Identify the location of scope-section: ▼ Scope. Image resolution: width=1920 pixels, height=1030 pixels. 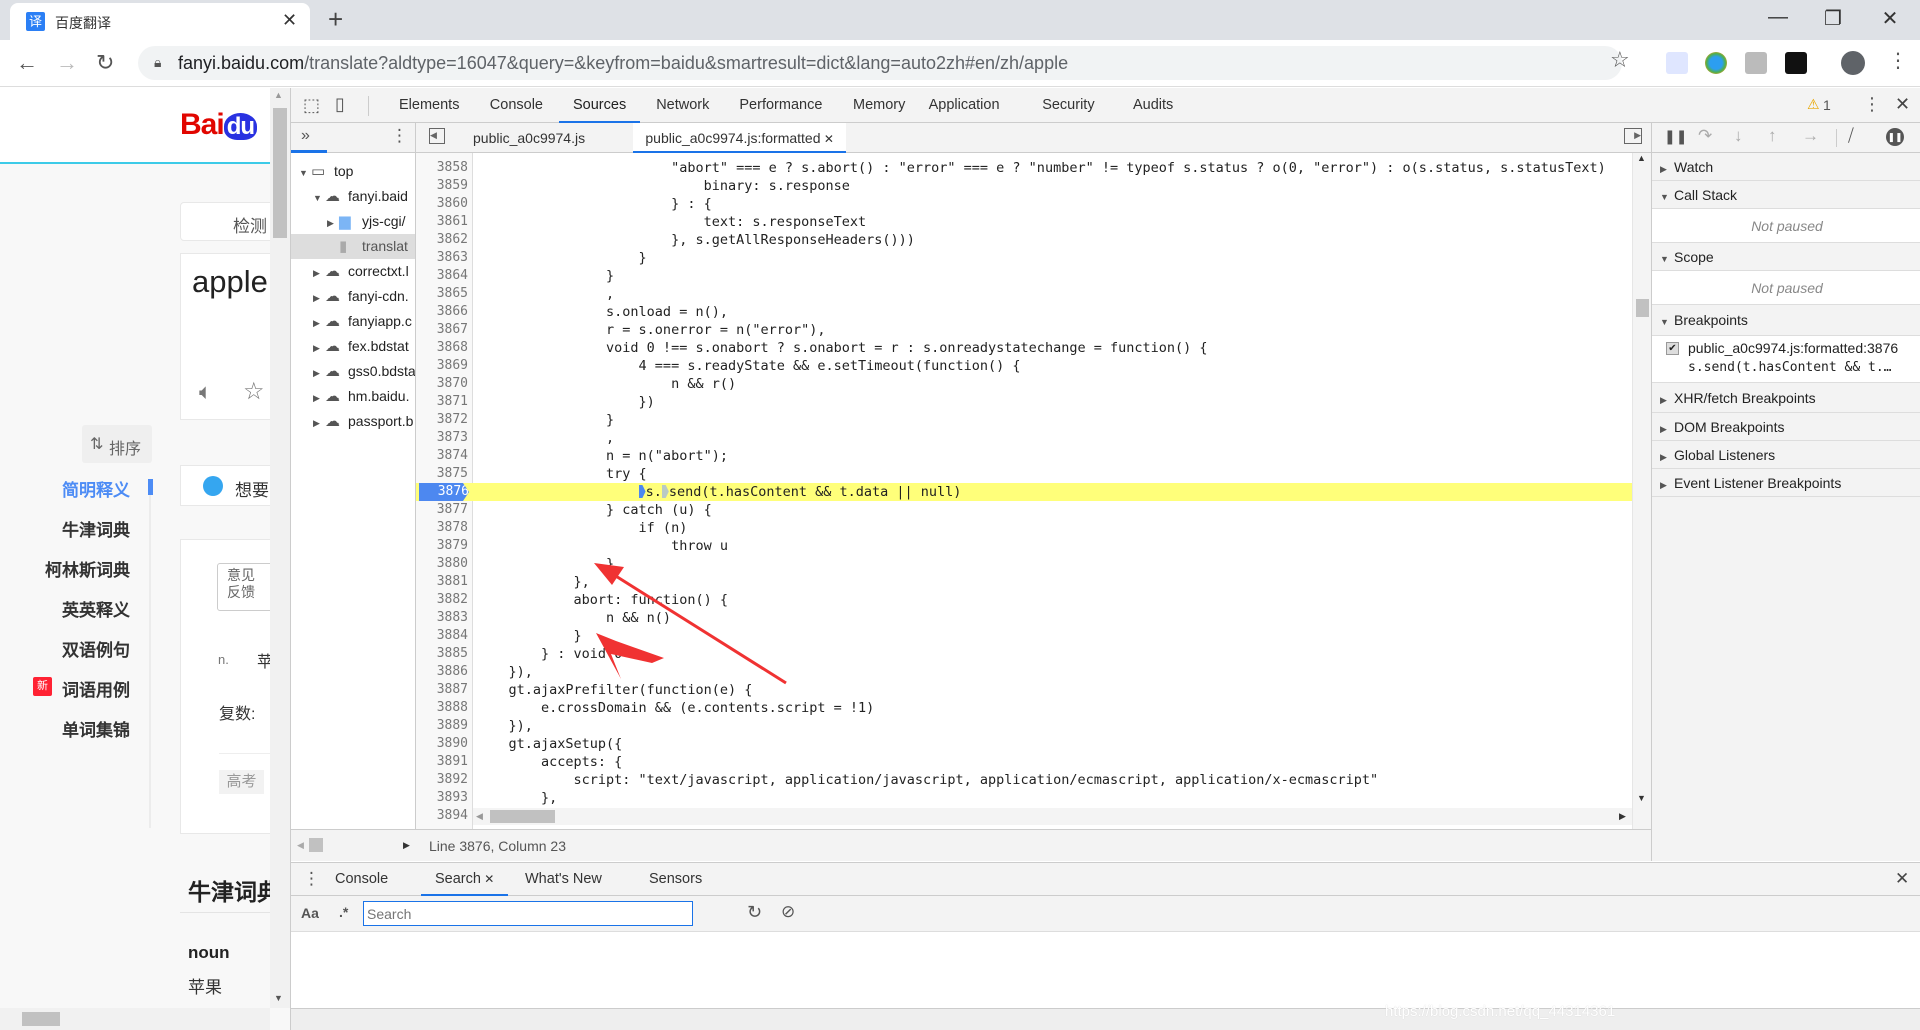
(1786, 257).